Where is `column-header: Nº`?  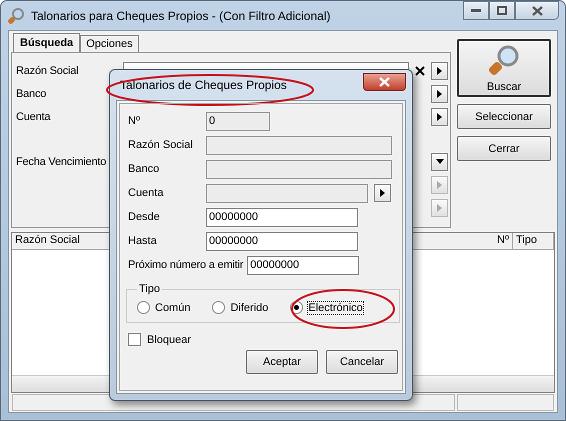 column-header: Nº is located at coordinates (503, 241).